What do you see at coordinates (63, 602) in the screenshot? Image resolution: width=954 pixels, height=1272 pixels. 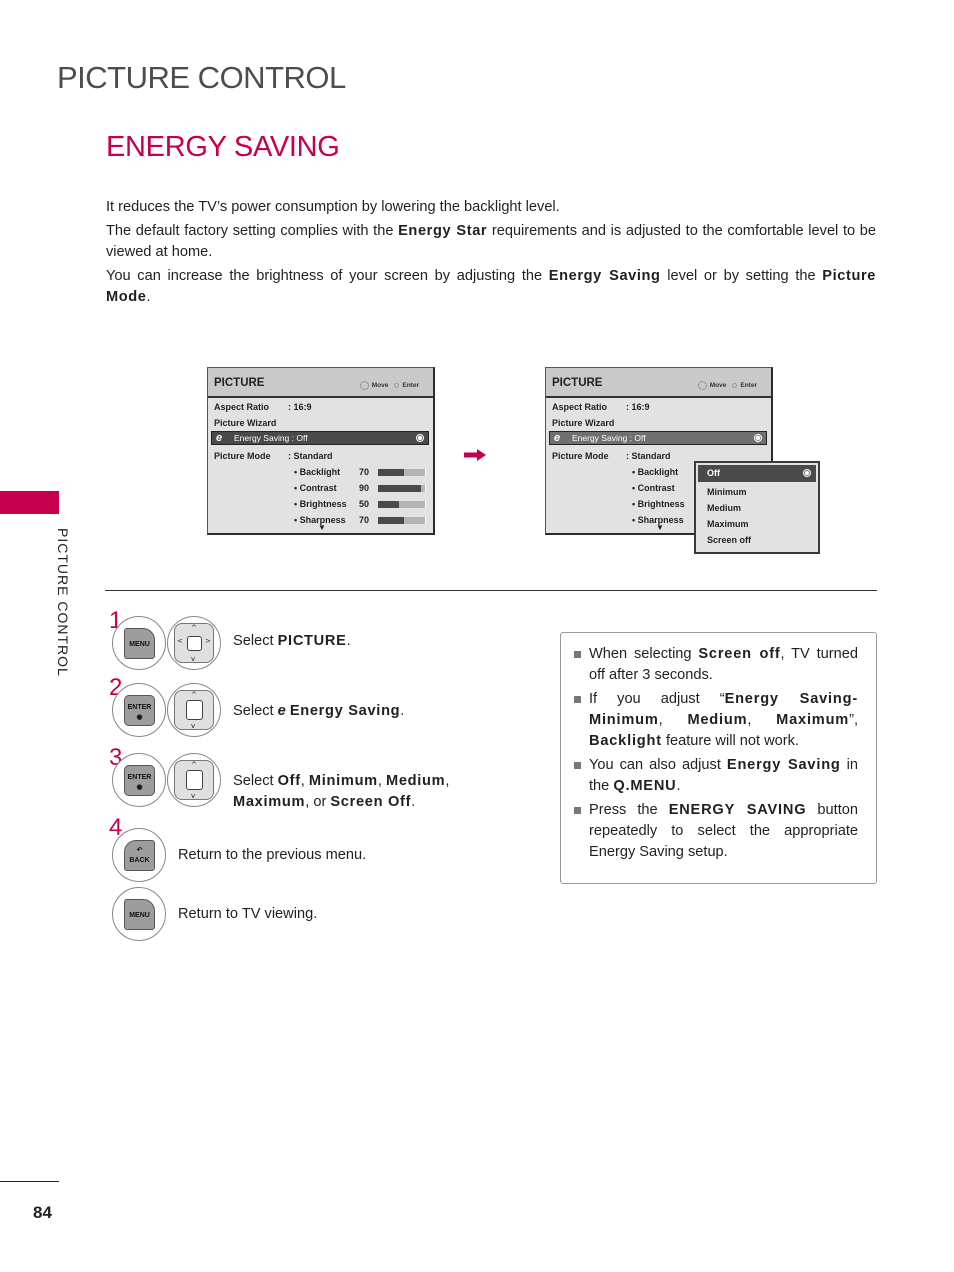 I see `side-tab-label: PICTURE CONTROL` at bounding box center [63, 602].